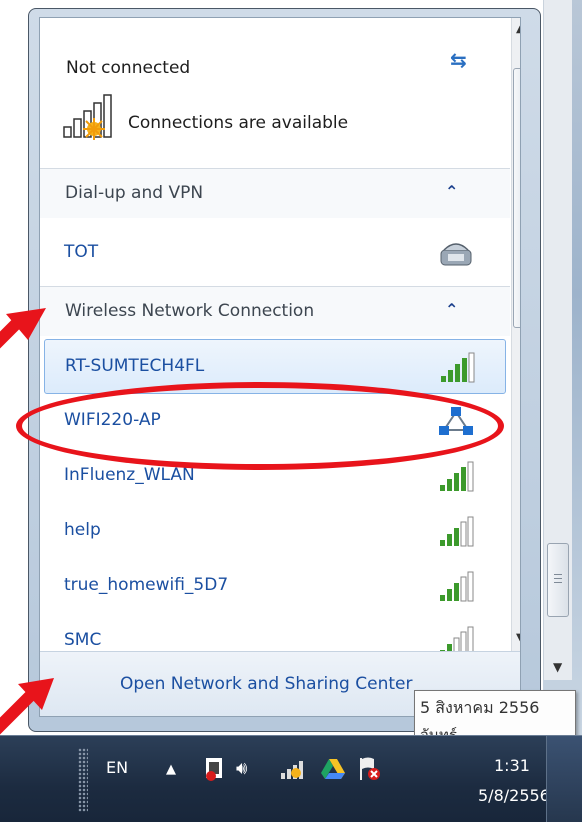 This screenshot has width=582, height=822. What do you see at coordinates (214, 769) in the screenshot?
I see `power-plug-icon` at bounding box center [214, 769].